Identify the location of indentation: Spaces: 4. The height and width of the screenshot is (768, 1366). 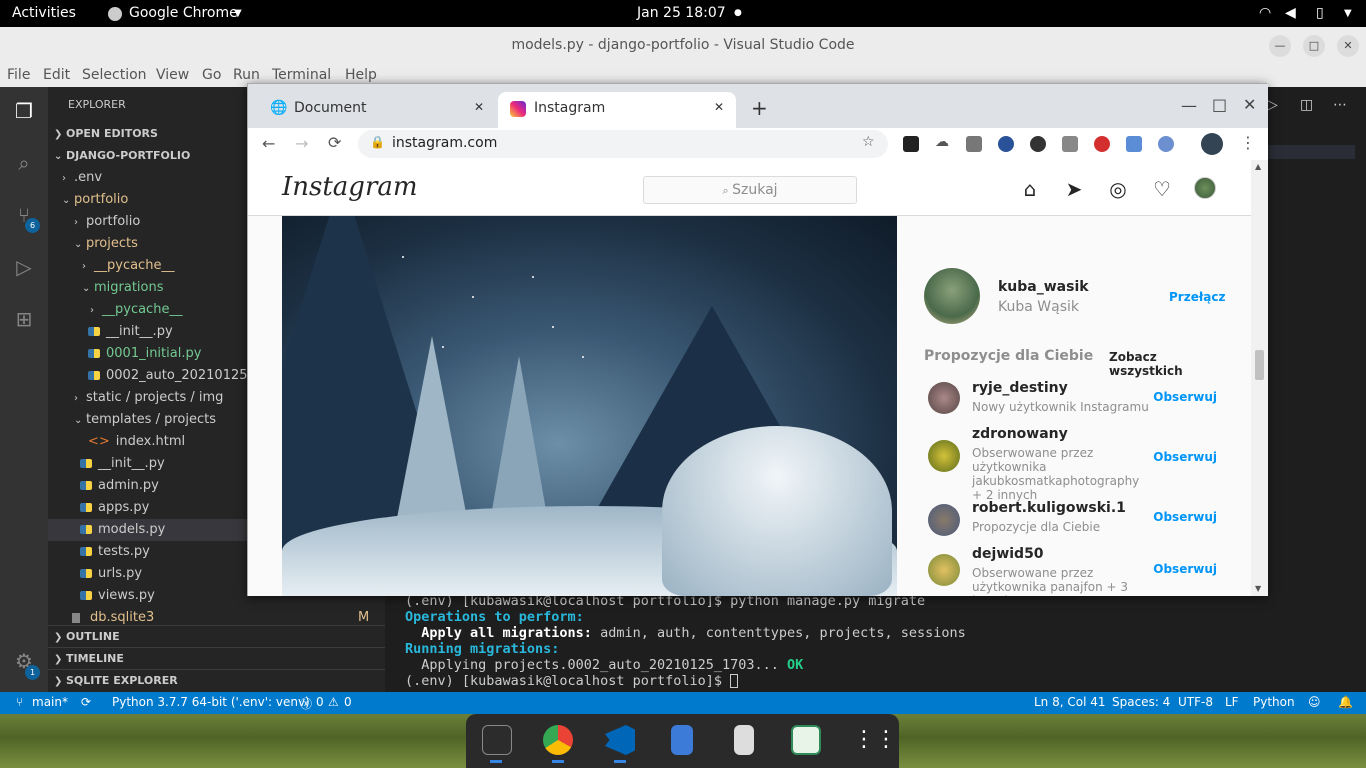
(1141, 702).